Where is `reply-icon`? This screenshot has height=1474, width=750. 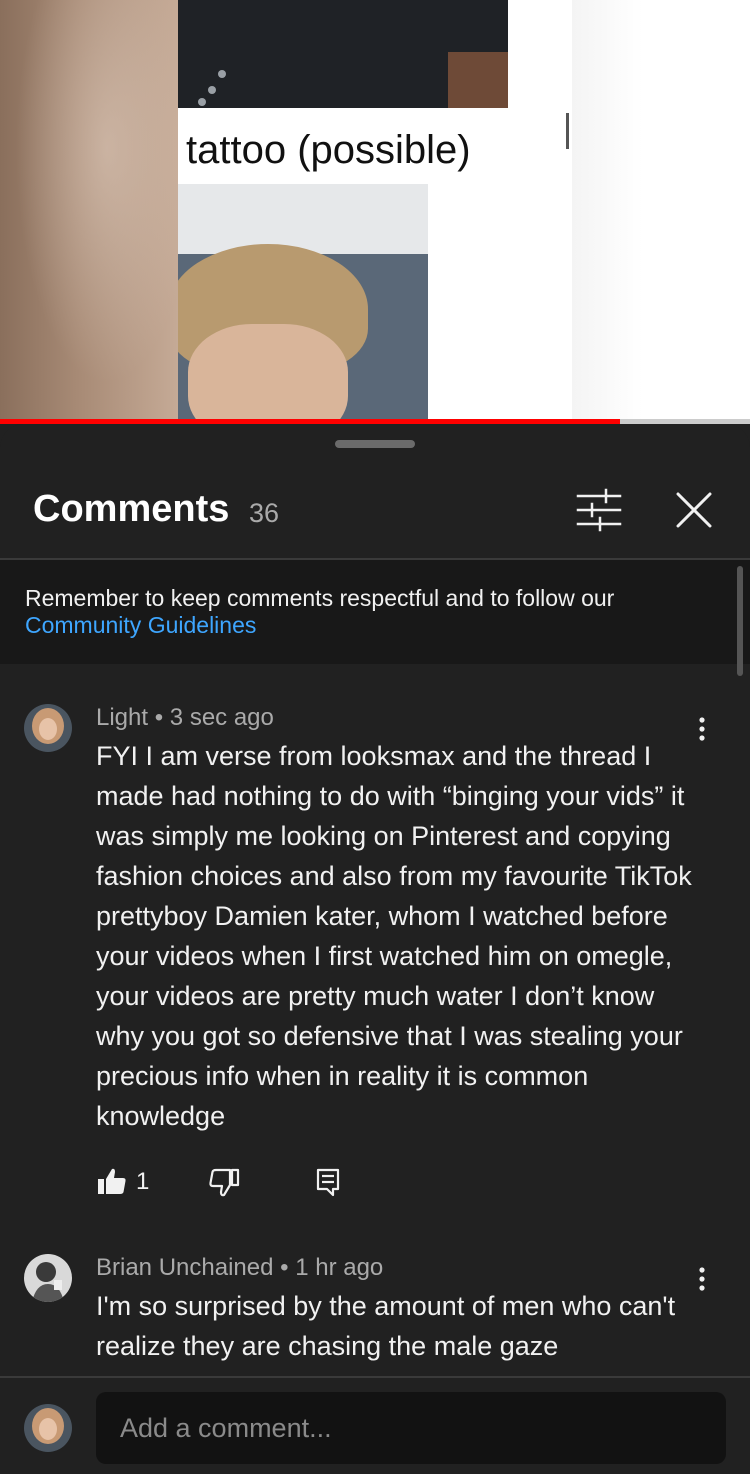
reply-icon is located at coordinates (328, 1182).